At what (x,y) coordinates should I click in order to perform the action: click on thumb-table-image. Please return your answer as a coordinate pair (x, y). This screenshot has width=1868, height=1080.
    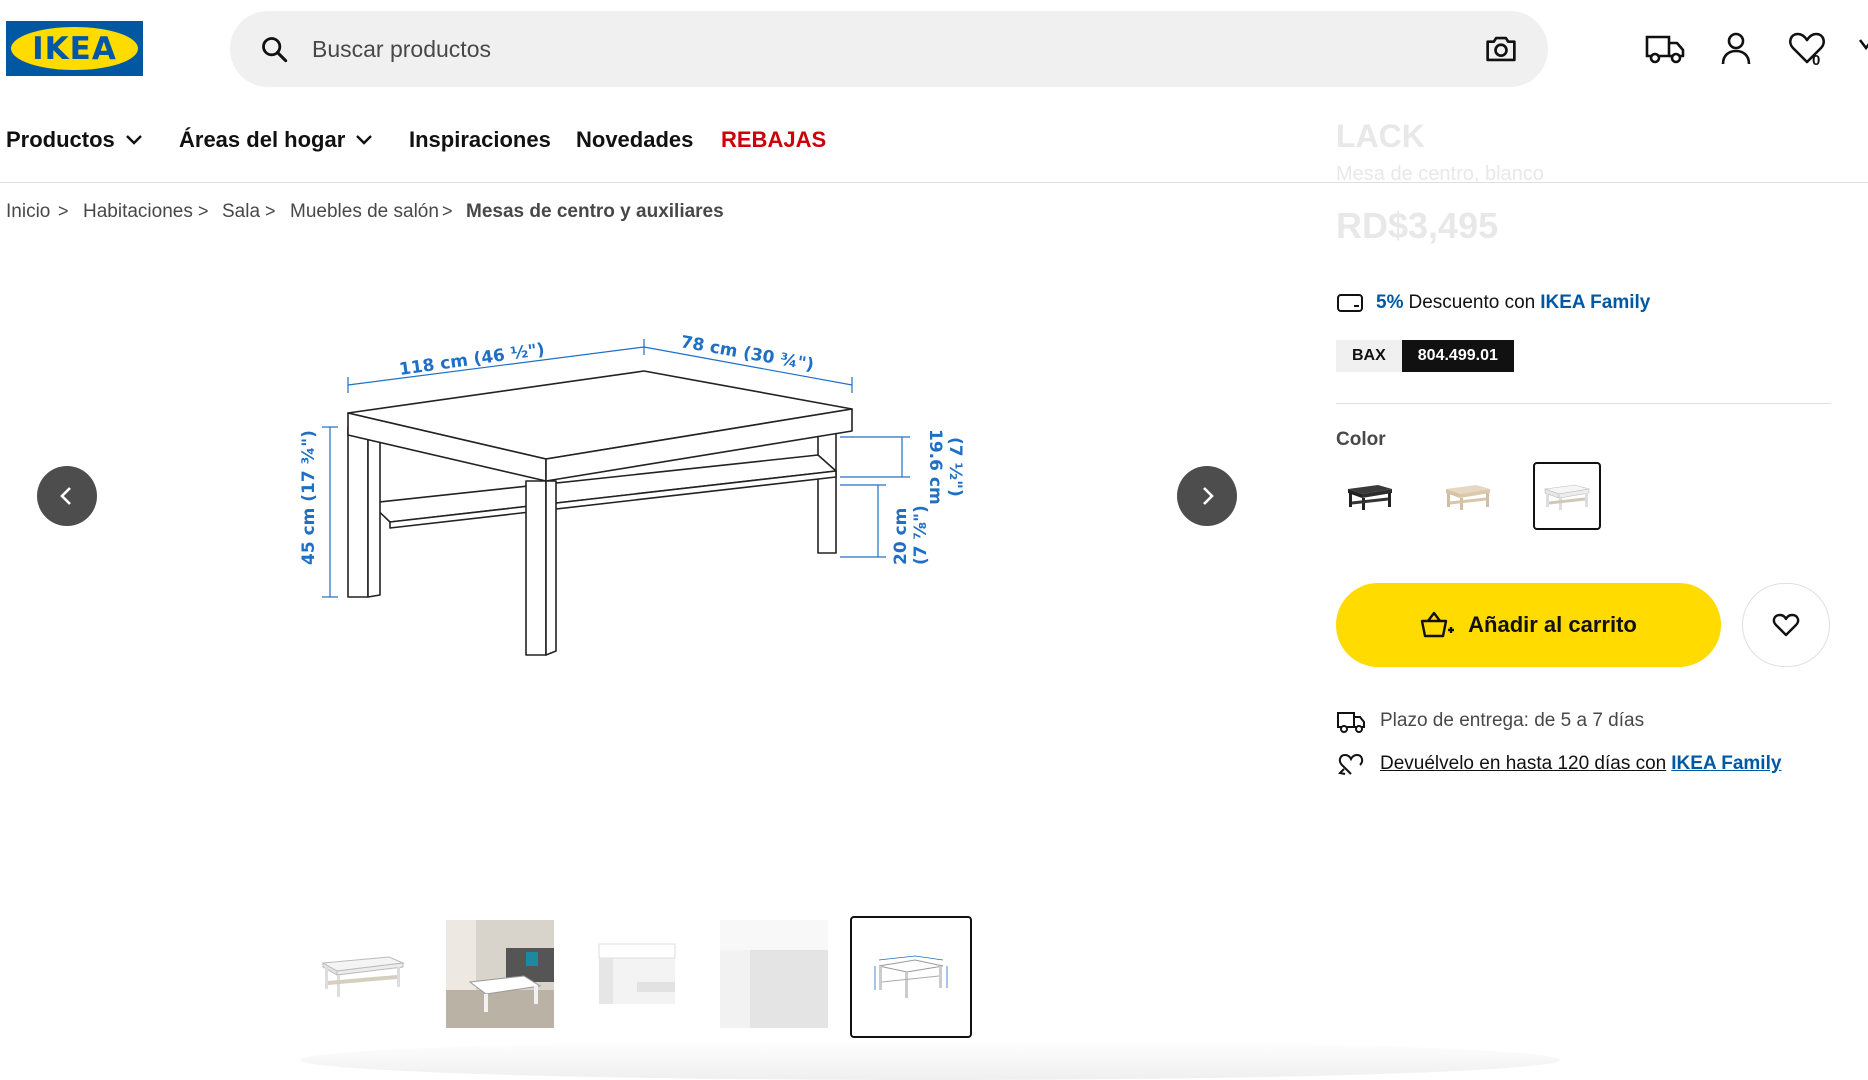
    Looking at the image, I should click on (363, 976).